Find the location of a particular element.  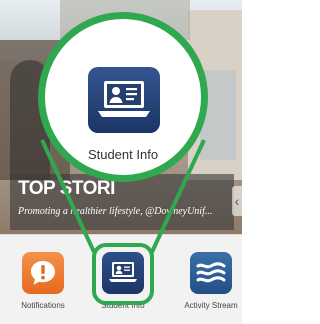

notification-bubble-icon is located at coordinates (43, 273).